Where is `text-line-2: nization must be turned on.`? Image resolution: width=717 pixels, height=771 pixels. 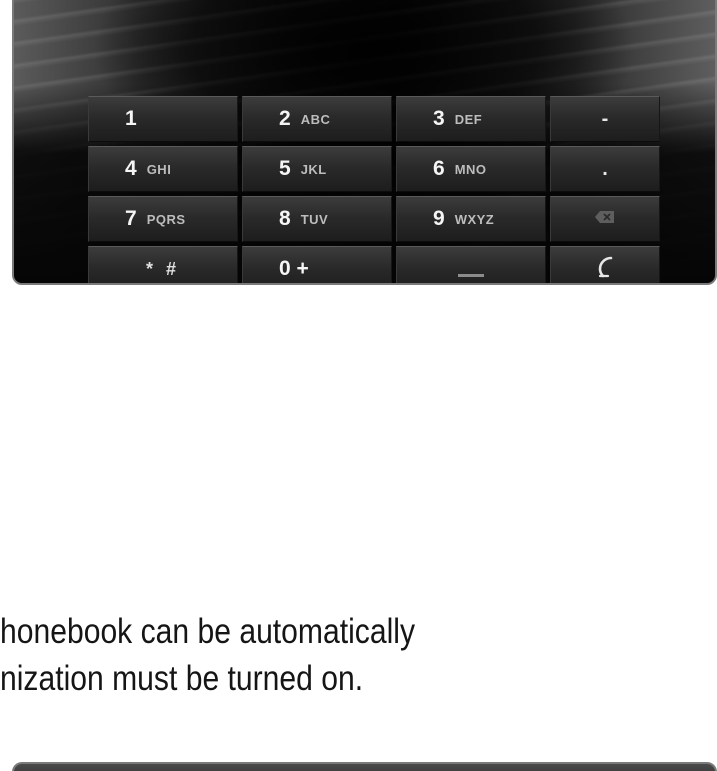 text-line-2: nization must be turned on. is located at coordinates (182, 678).